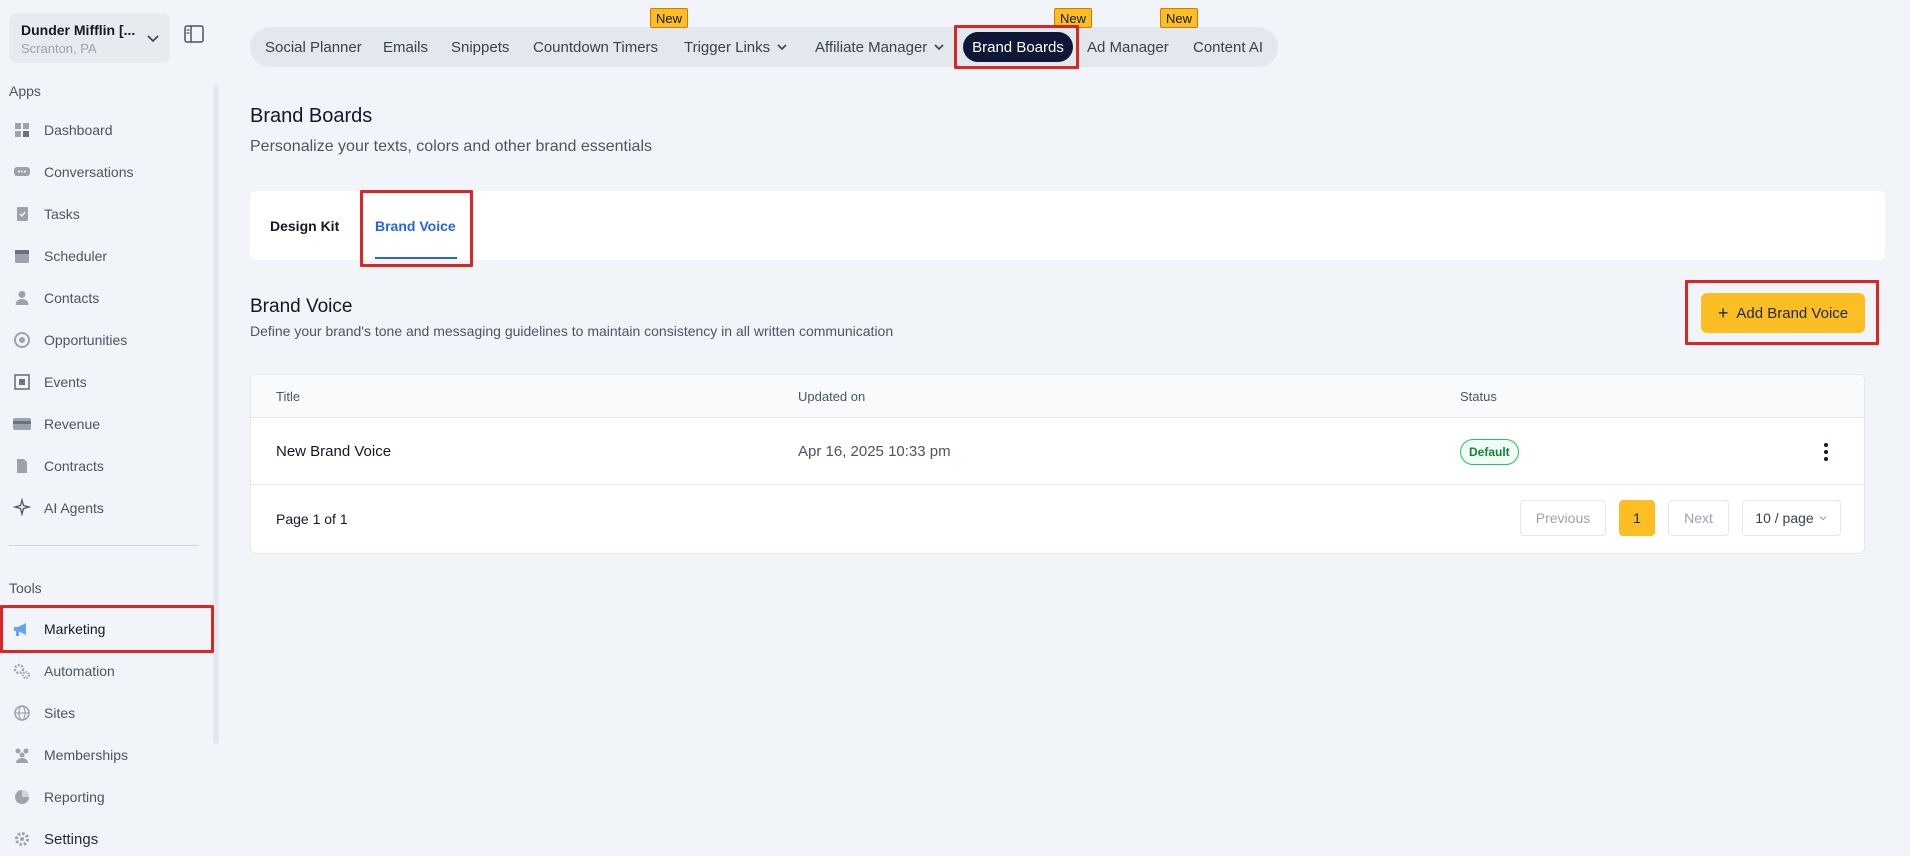 The height and width of the screenshot is (856, 1910). What do you see at coordinates (1018, 47) in the screenshot?
I see `tab-brand-boards: Brand Boards` at bounding box center [1018, 47].